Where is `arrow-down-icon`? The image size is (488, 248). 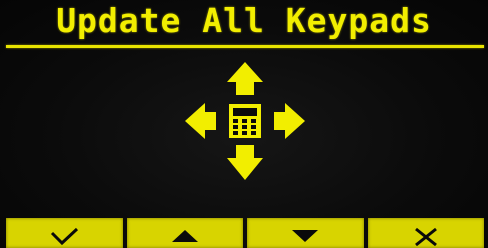 arrow-down-icon is located at coordinates (245, 162).